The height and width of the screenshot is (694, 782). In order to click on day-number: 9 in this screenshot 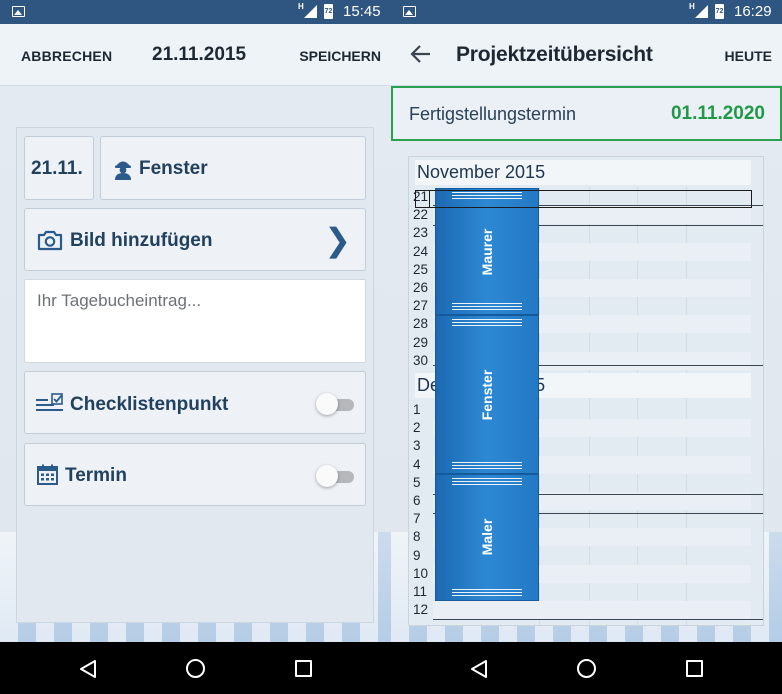, I will do `click(423, 555)`.